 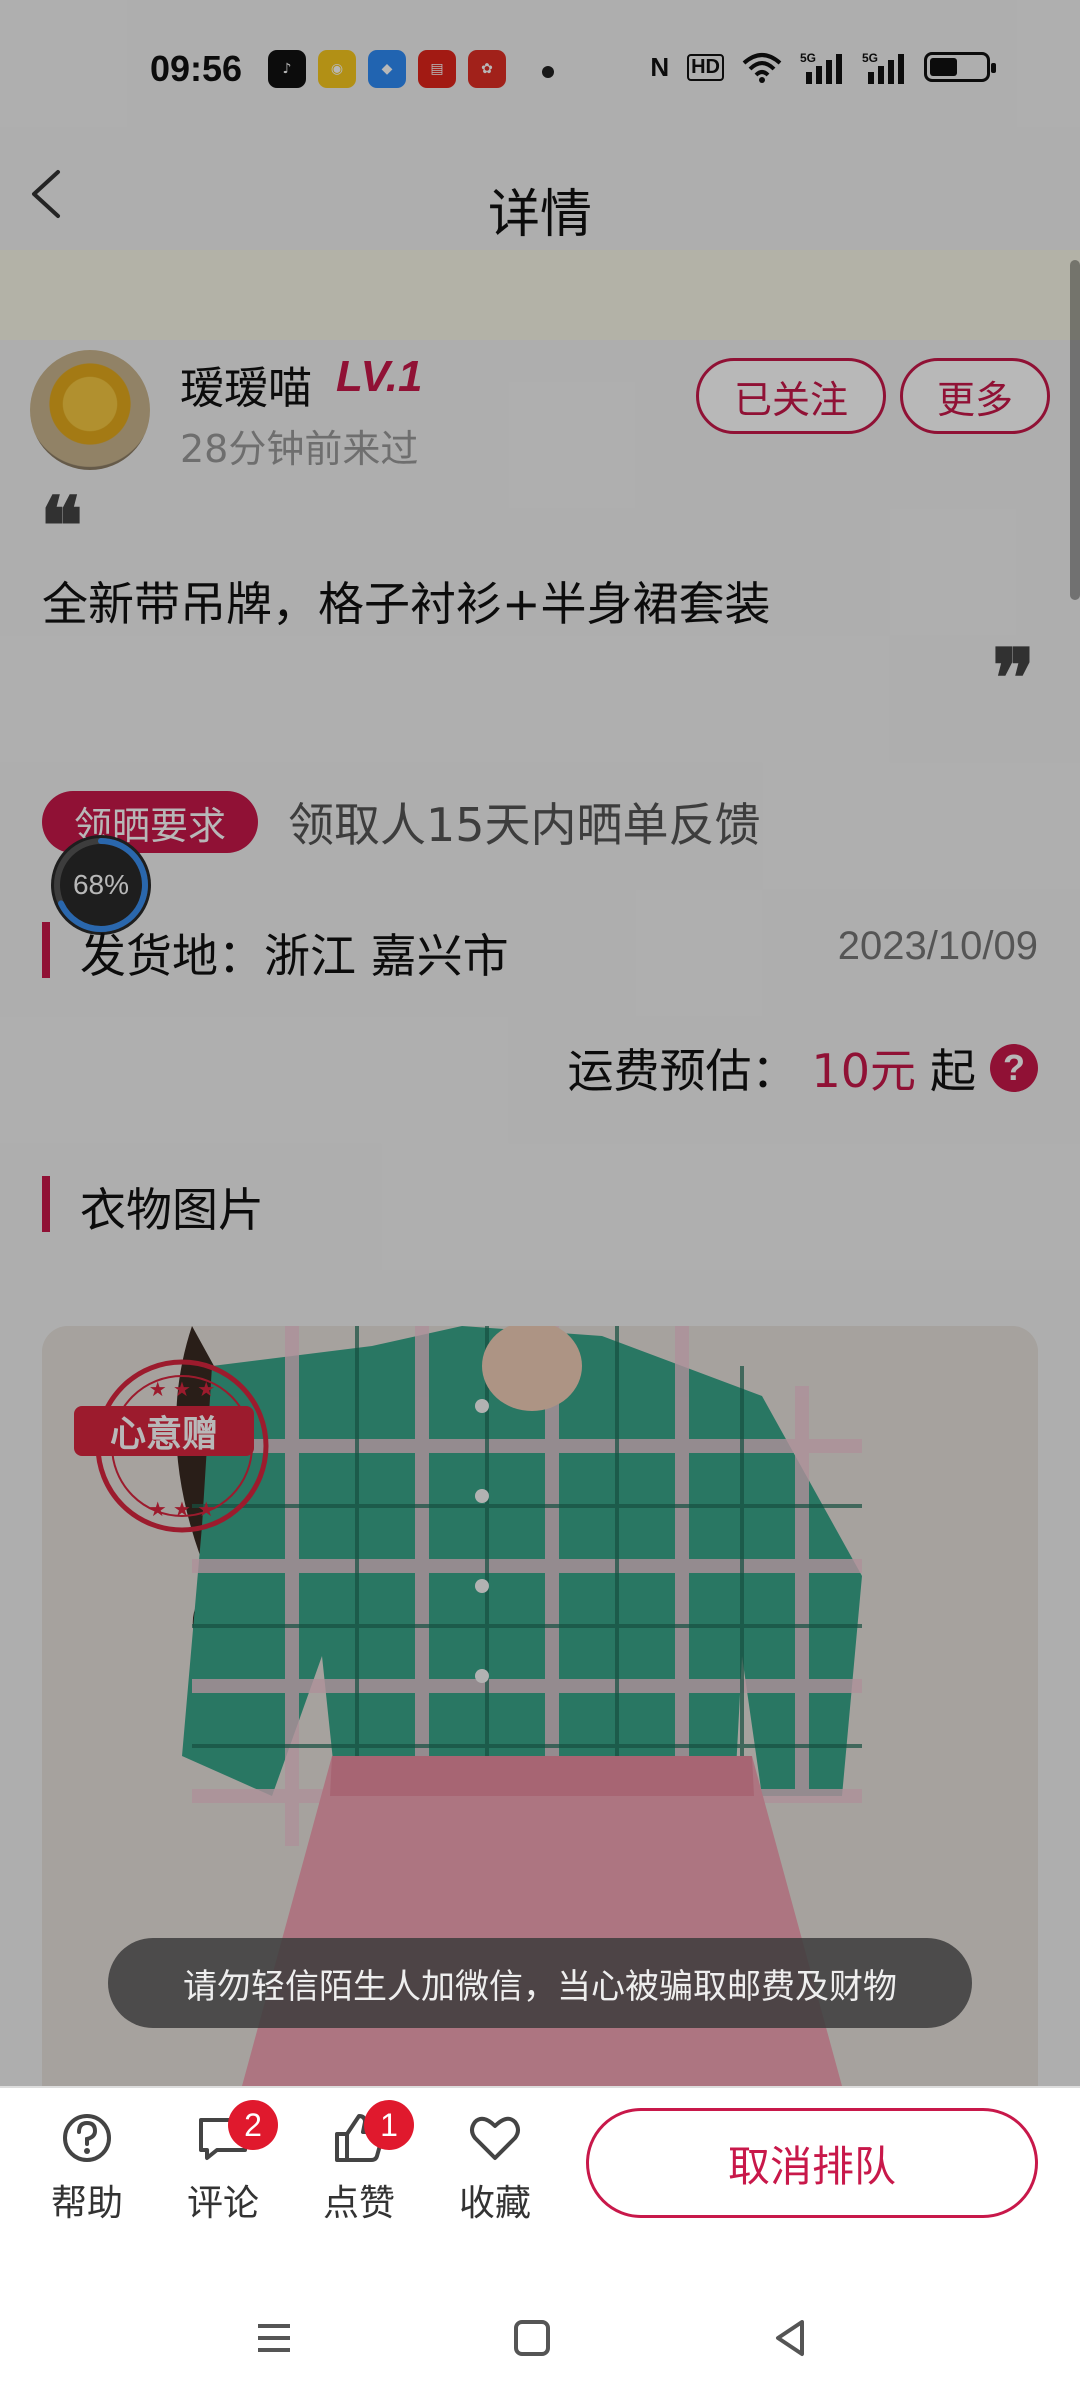 What do you see at coordinates (532, 2338) in the screenshot?
I see `home-icon` at bounding box center [532, 2338].